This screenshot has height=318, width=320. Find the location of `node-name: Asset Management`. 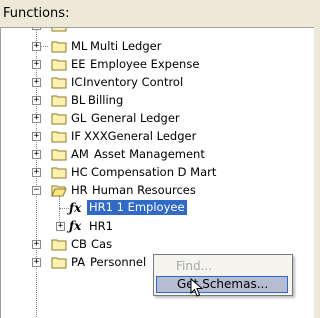

node-name: Asset Management is located at coordinates (149, 154).